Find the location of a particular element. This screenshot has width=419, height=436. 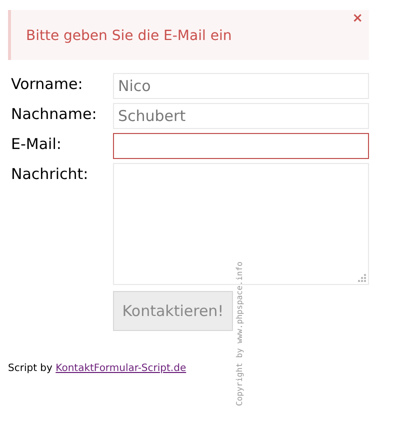

alert-message: Bitte geben Sie die E-Mail ein is located at coordinates (129, 36).